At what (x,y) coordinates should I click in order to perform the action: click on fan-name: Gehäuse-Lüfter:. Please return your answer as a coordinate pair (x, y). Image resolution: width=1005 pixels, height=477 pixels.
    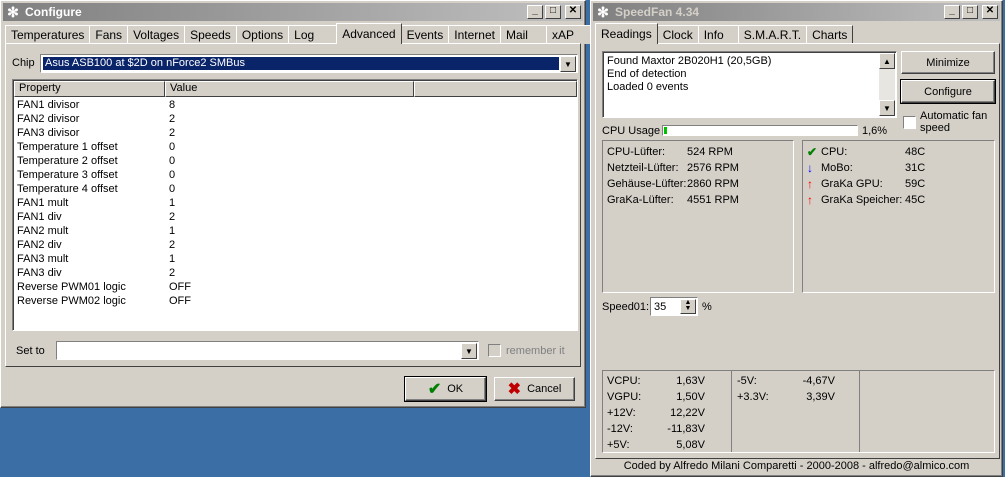
    Looking at the image, I should click on (647, 184).